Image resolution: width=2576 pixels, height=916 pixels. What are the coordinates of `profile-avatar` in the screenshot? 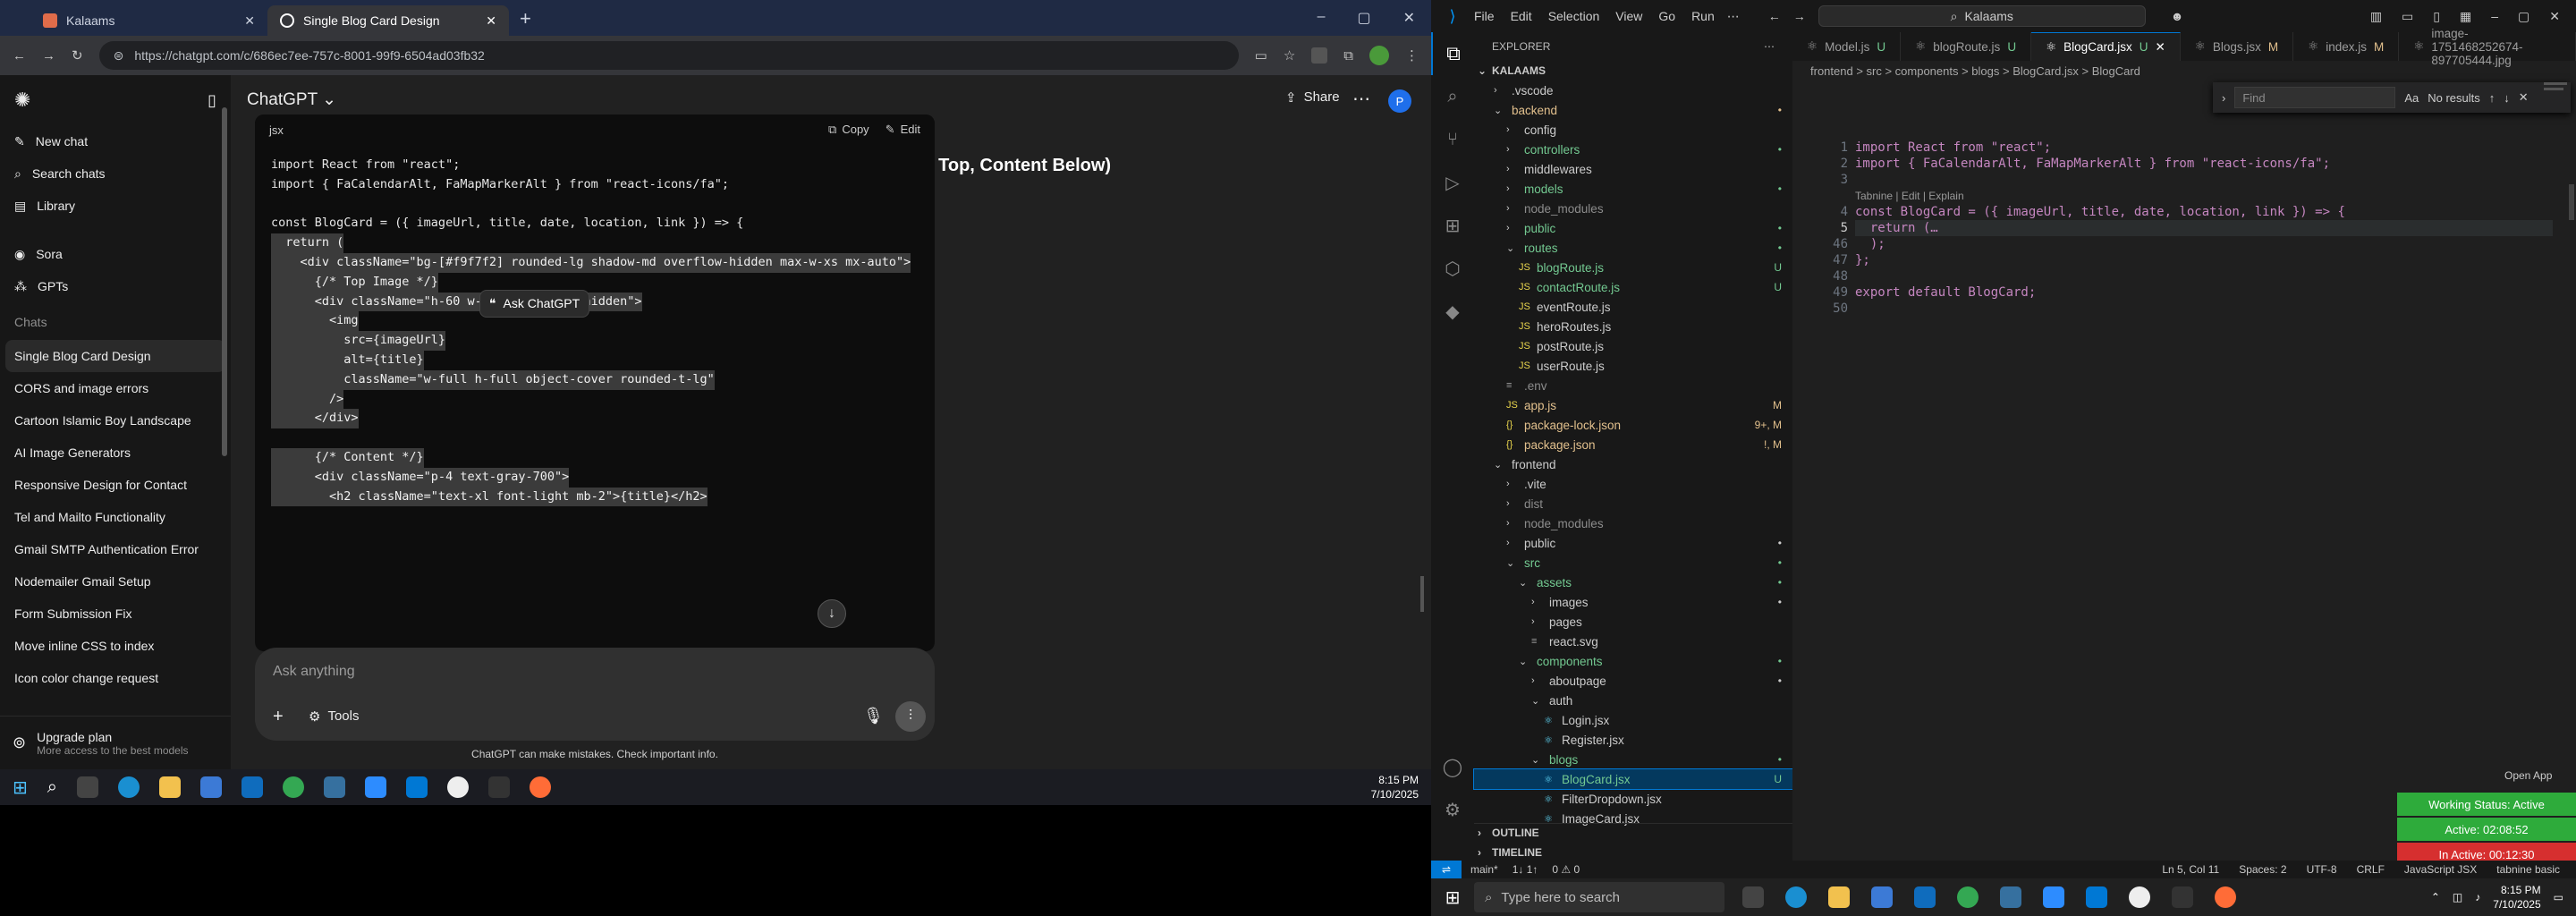 It's located at (1379, 55).